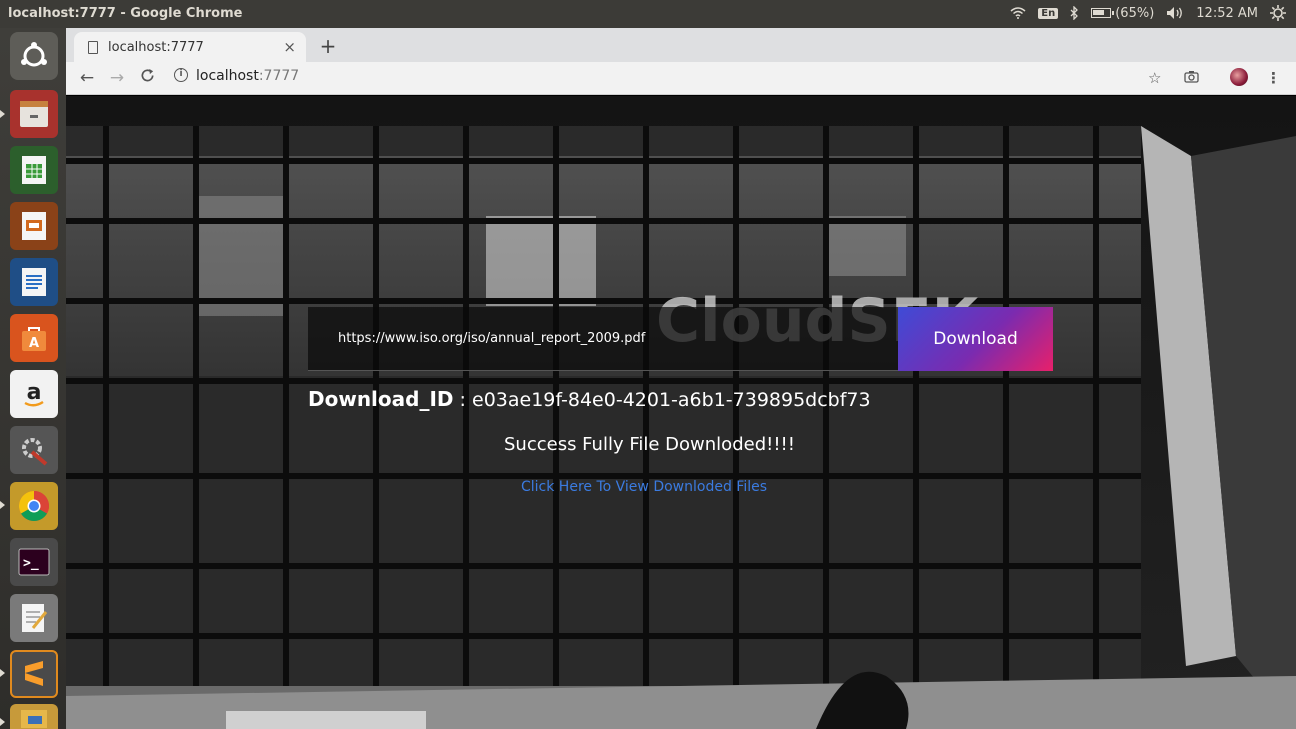  I want to click on system-gear-icon, so click(1278, 13).